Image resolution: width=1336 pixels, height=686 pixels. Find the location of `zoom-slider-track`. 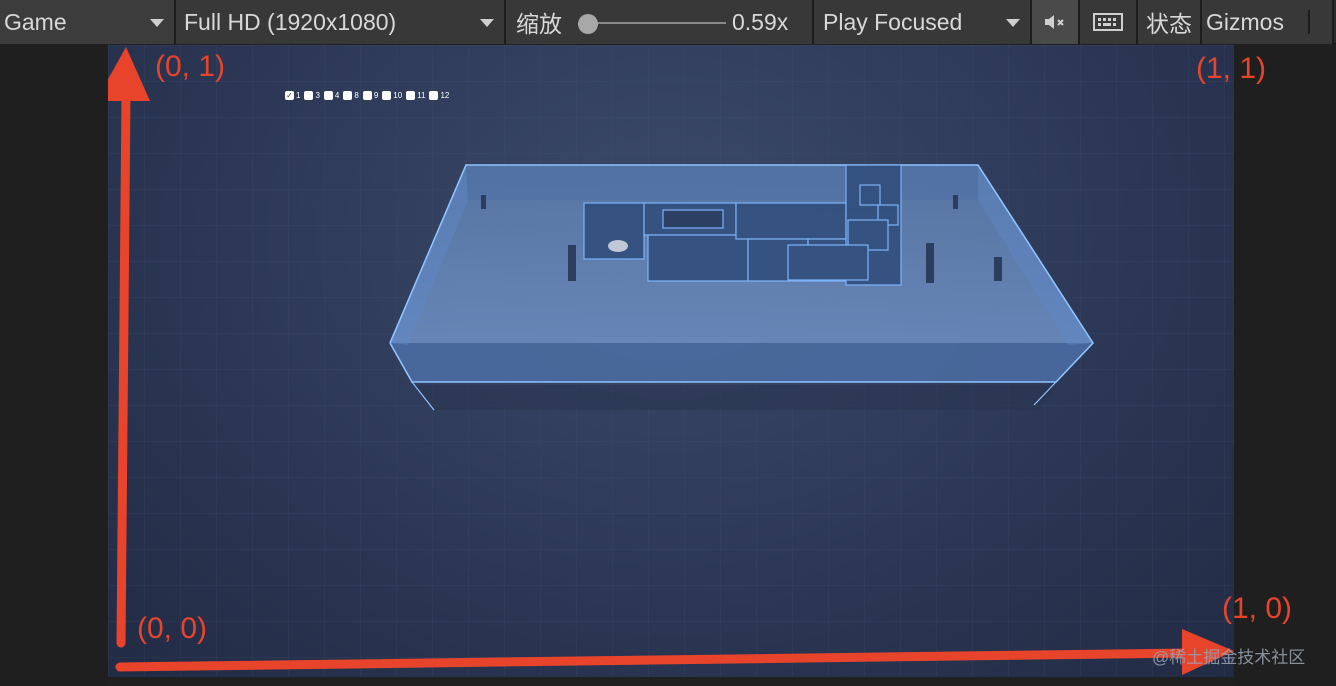

zoom-slider-track is located at coordinates (657, 23).